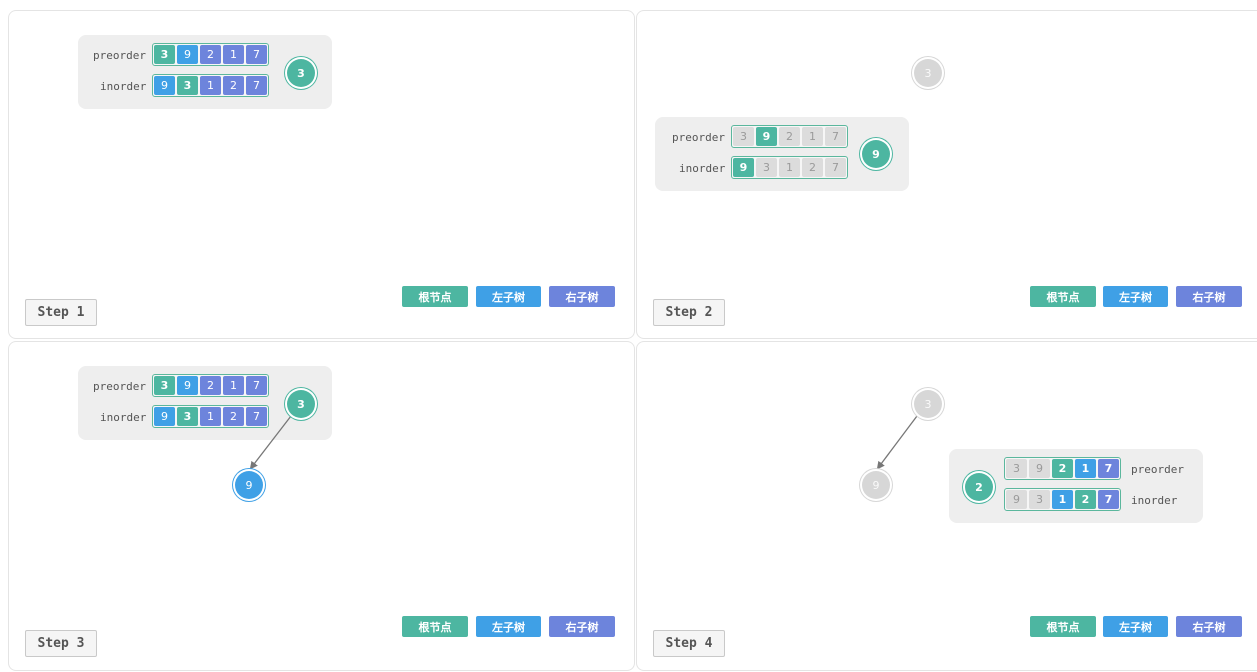  What do you see at coordinates (876, 154) in the screenshot?
I see `current-node: 9` at bounding box center [876, 154].